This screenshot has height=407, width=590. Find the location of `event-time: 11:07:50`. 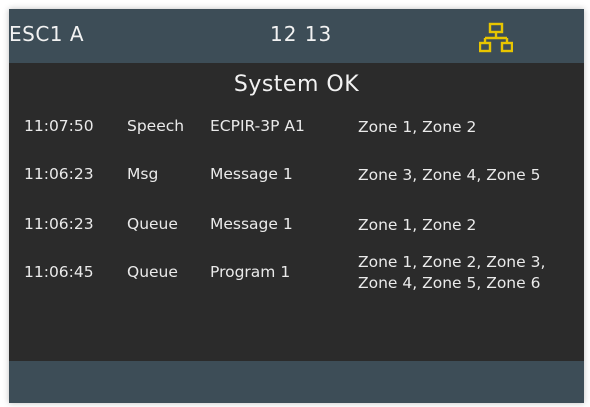

event-time: 11:07:50 is located at coordinates (59, 126).